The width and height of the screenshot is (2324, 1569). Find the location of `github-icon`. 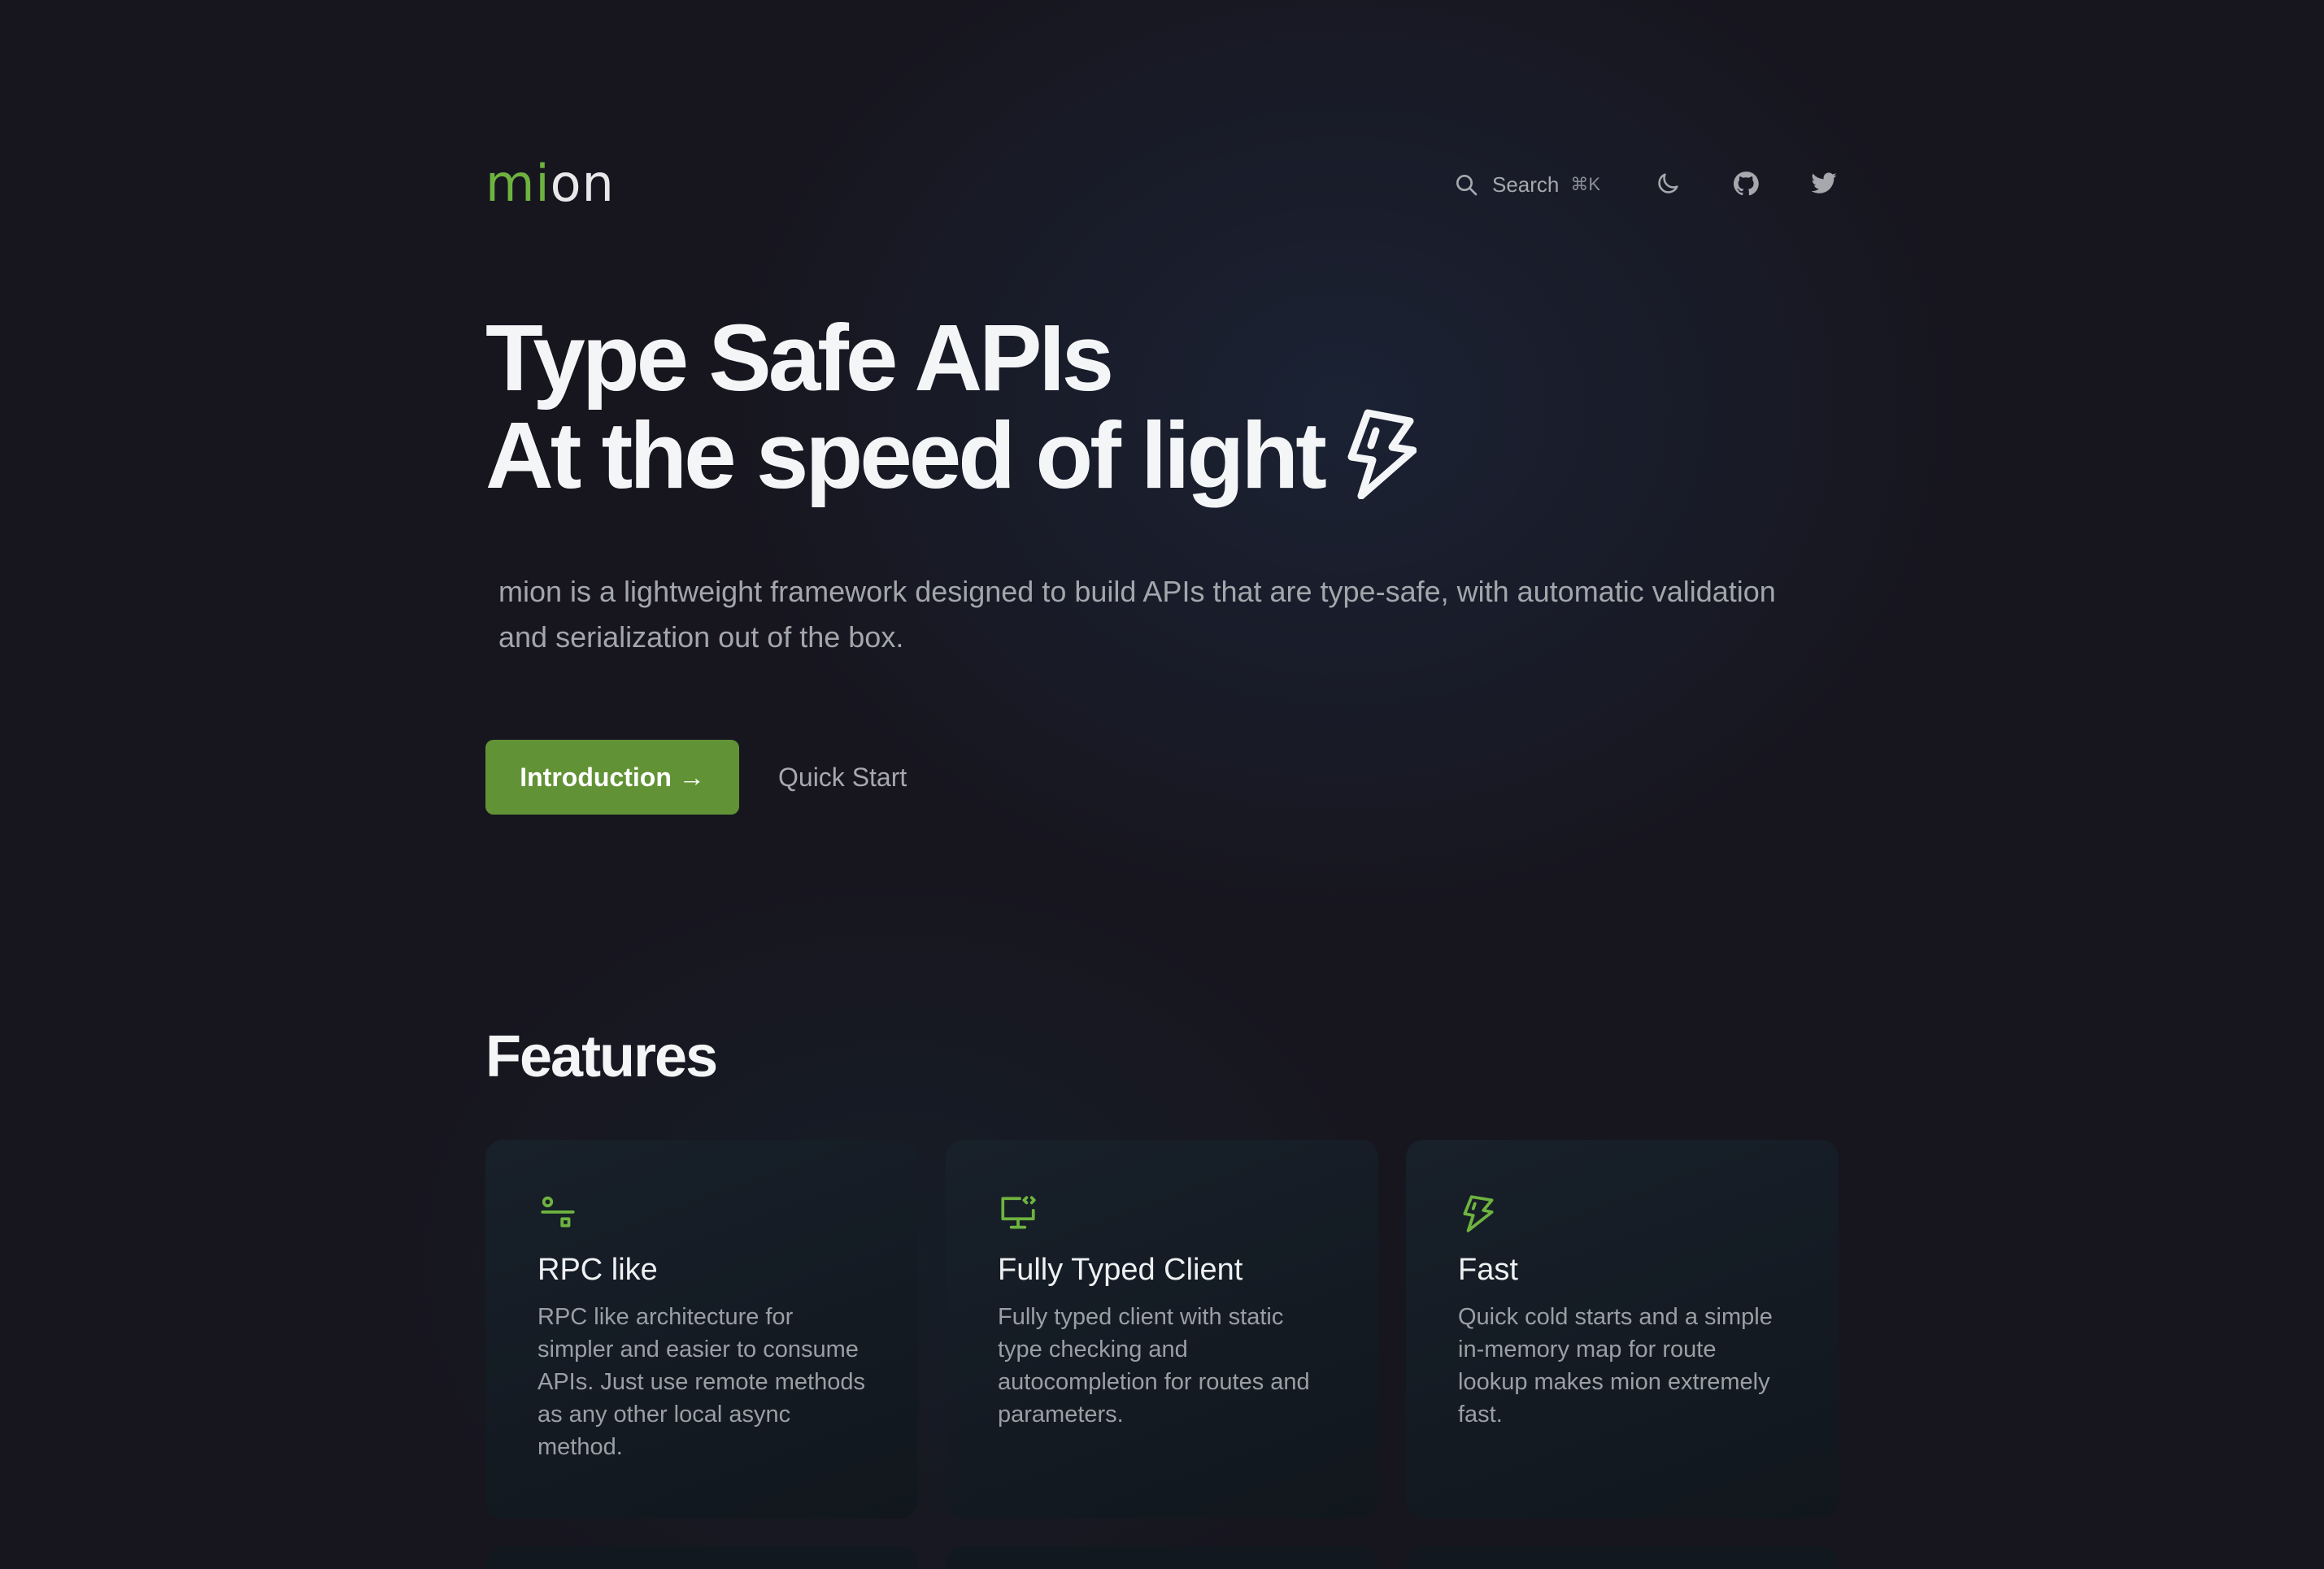

github-icon is located at coordinates (1746, 184).